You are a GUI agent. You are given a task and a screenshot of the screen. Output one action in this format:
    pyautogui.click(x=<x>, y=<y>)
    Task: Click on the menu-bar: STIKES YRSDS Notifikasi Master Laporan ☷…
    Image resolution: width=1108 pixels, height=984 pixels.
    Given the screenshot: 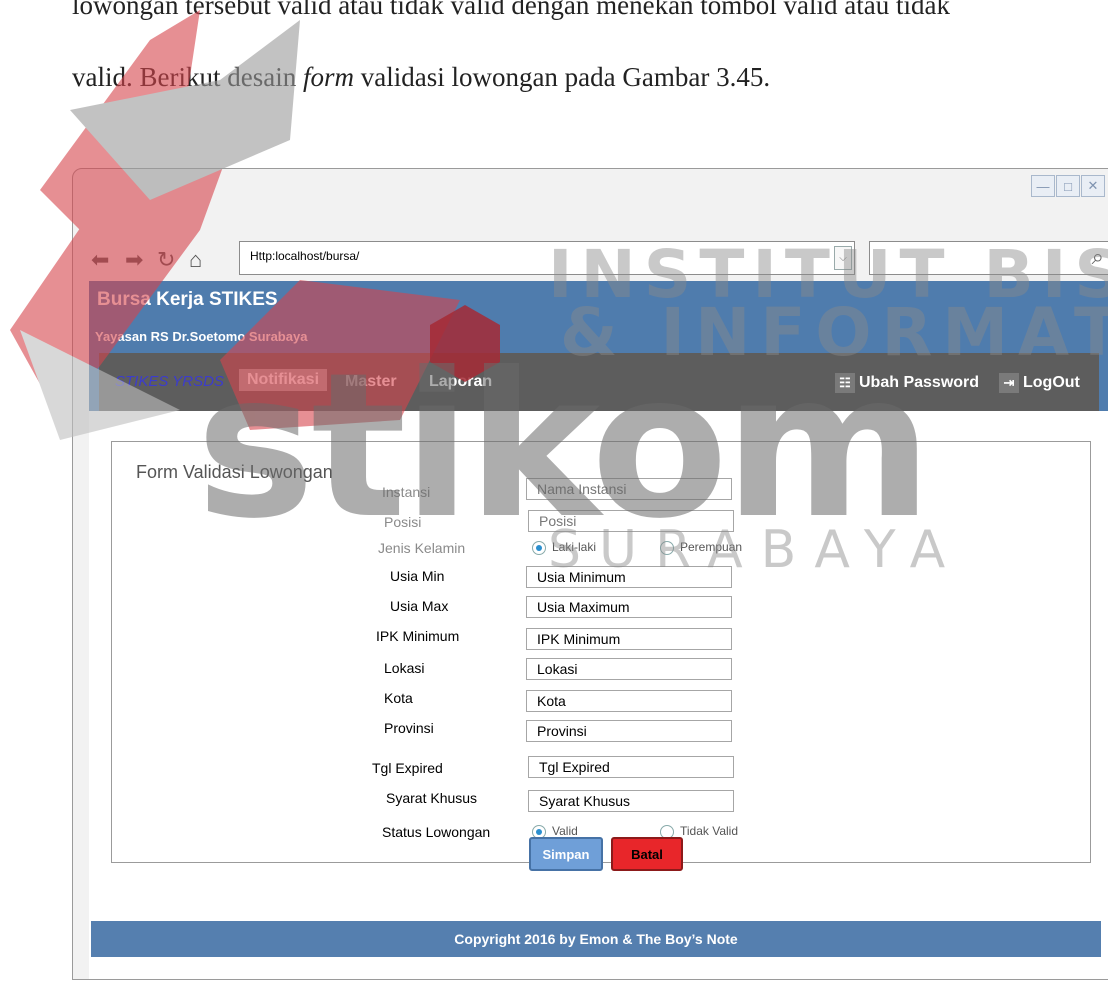 What is the action you would take?
    pyautogui.click(x=599, y=382)
    